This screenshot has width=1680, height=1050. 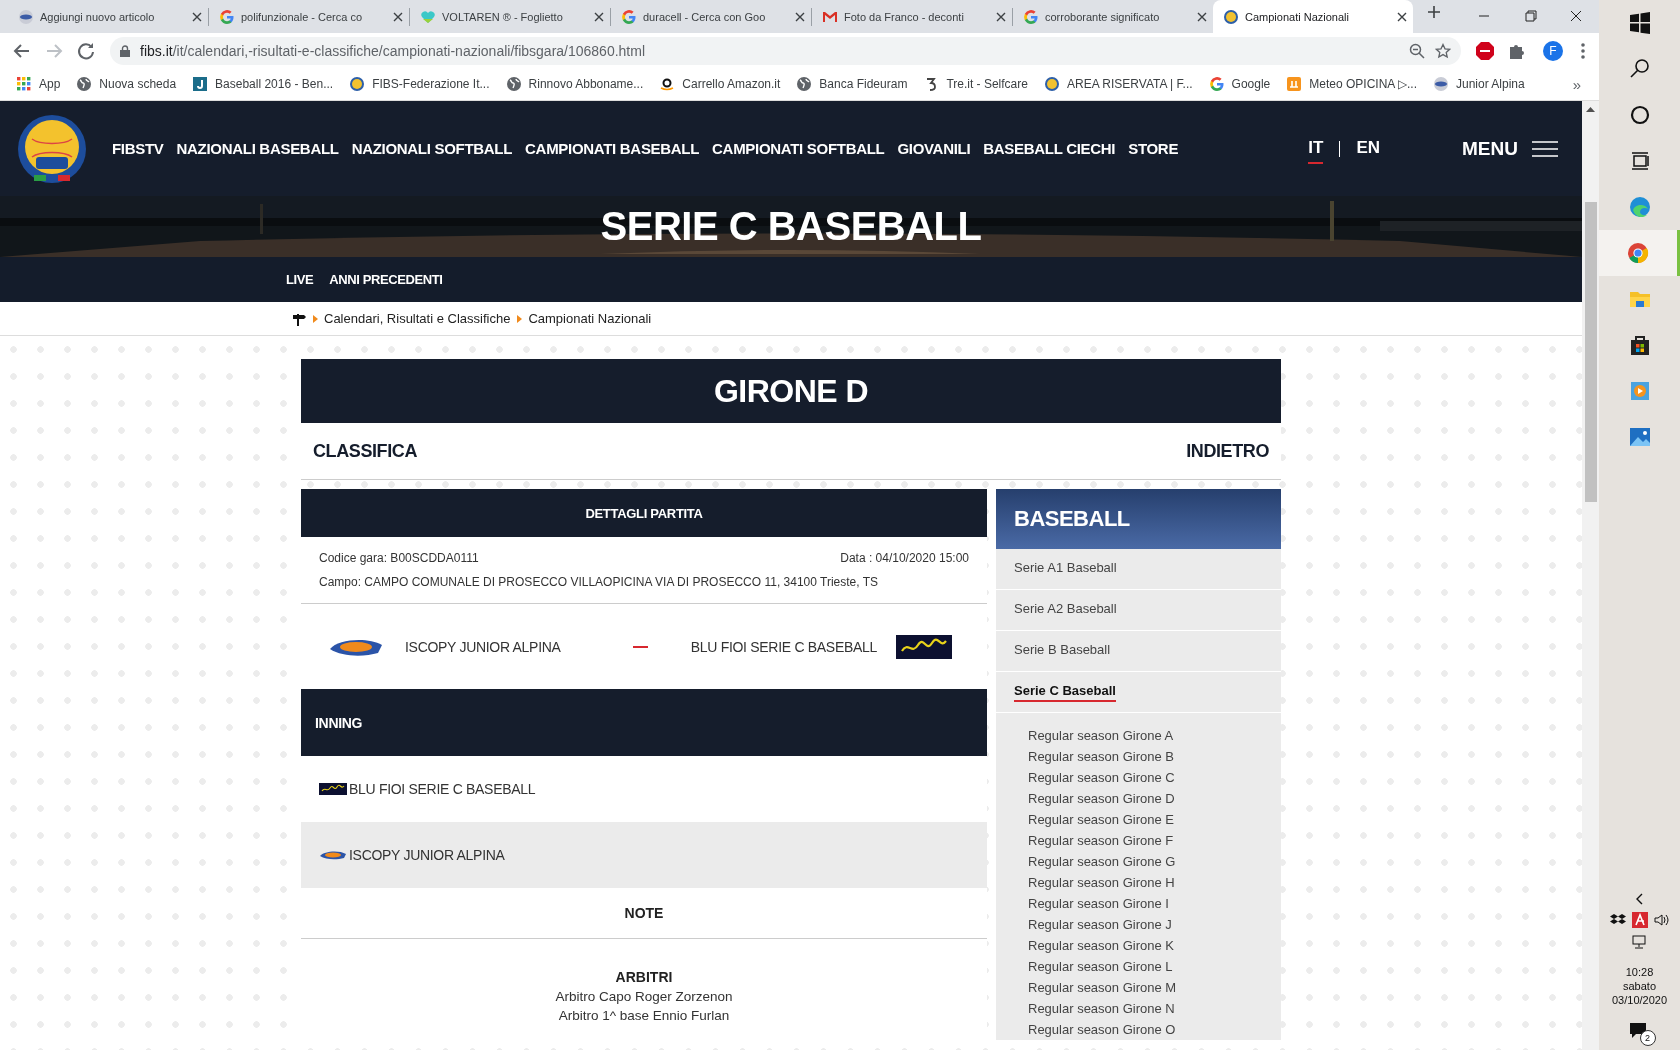 What do you see at coordinates (720, 84) in the screenshot?
I see `bookmark: Carrello Amazon.it` at bounding box center [720, 84].